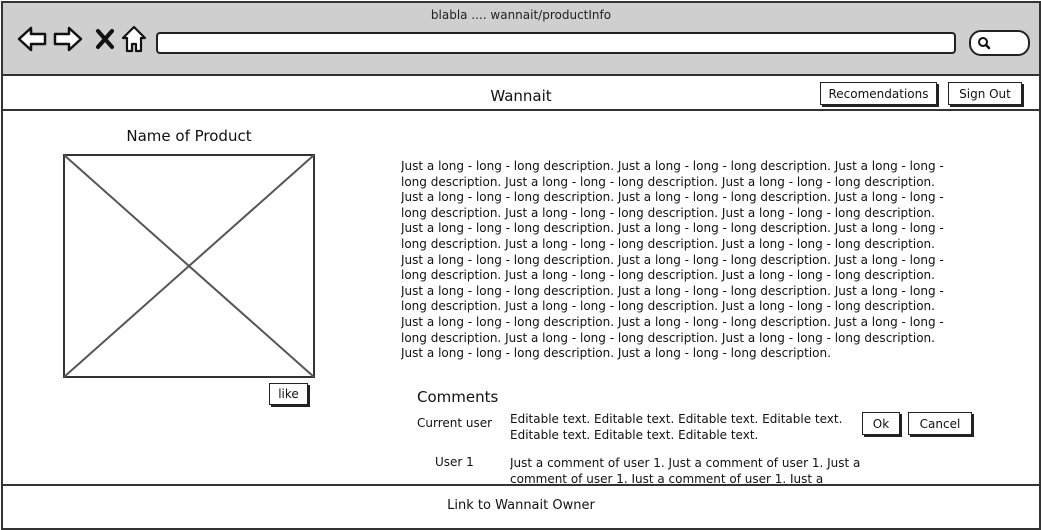 The image size is (1041, 530). I want to click on image-placeholder-icon, so click(189, 266).